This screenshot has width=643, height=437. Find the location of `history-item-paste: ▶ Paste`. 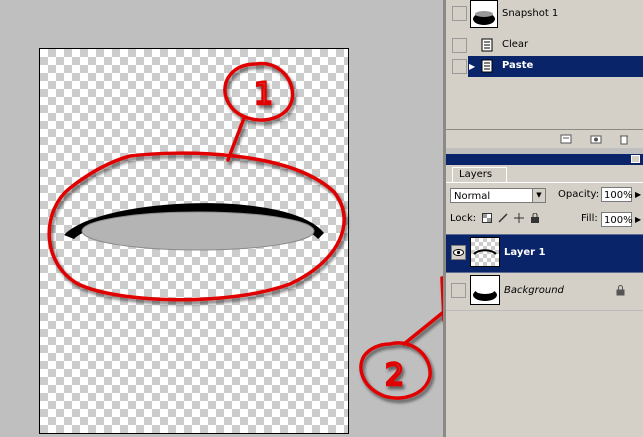

history-item-paste: ▶ Paste is located at coordinates (544, 66).